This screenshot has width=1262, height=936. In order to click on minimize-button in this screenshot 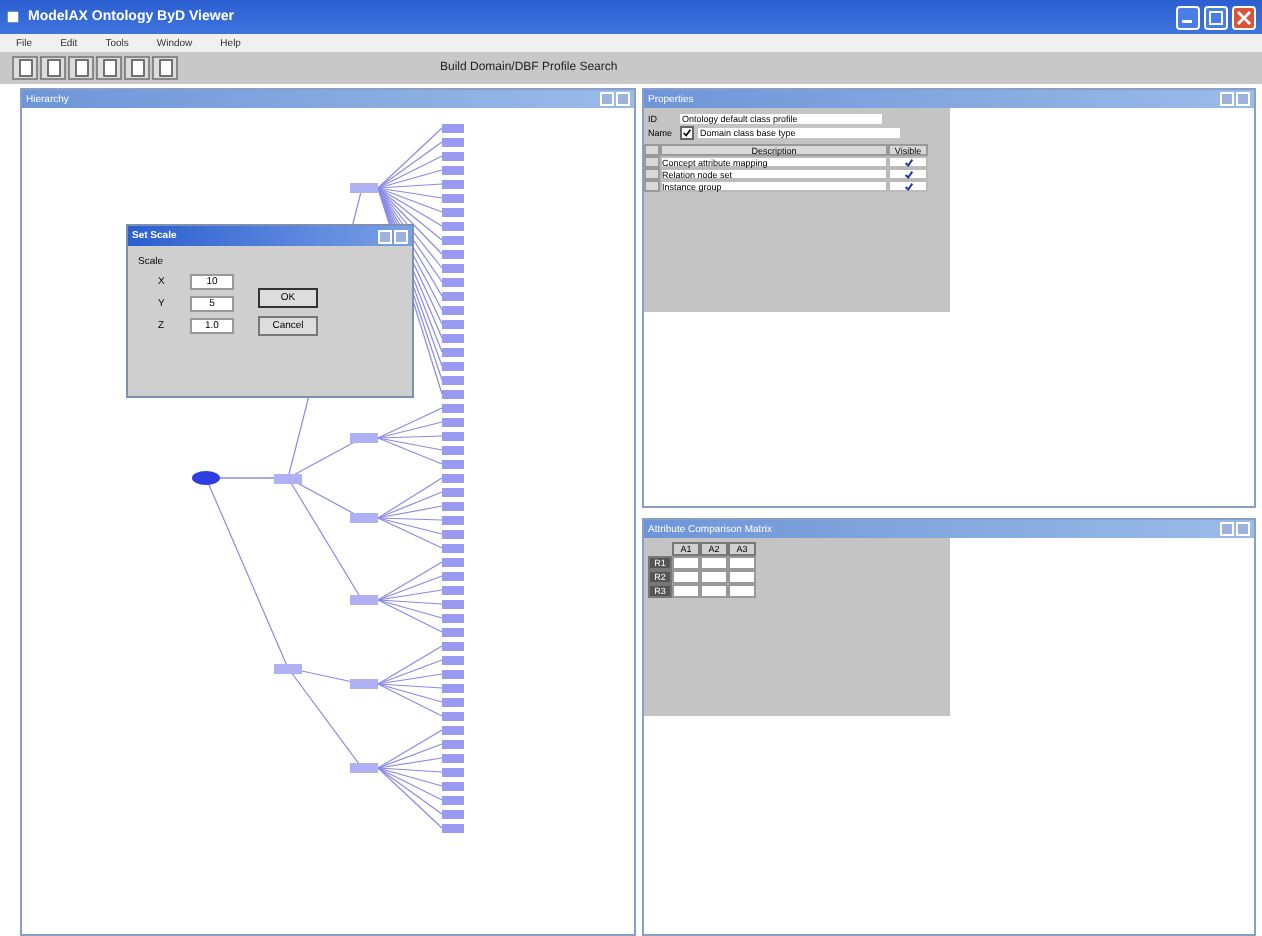, I will do `click(1188, 17)`.